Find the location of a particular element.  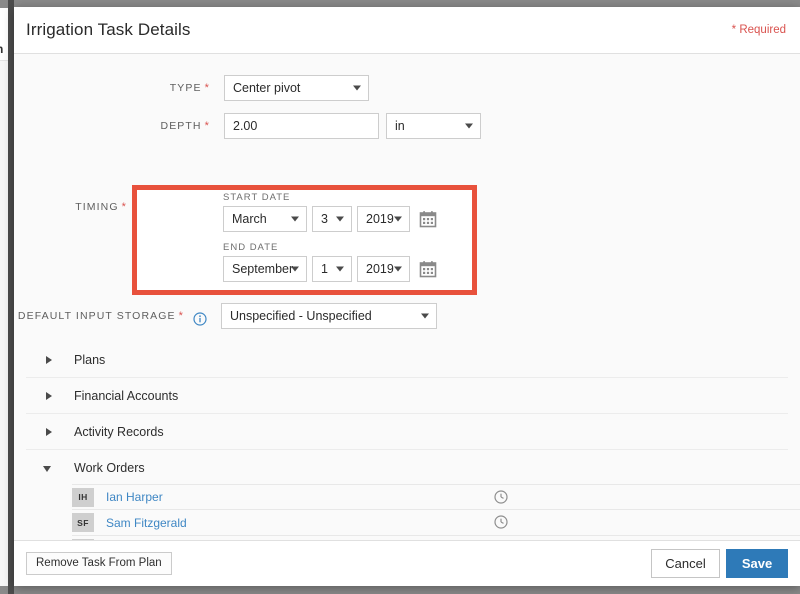

start-date-controls: March 3 2019 is located at coordinates (330, 219).